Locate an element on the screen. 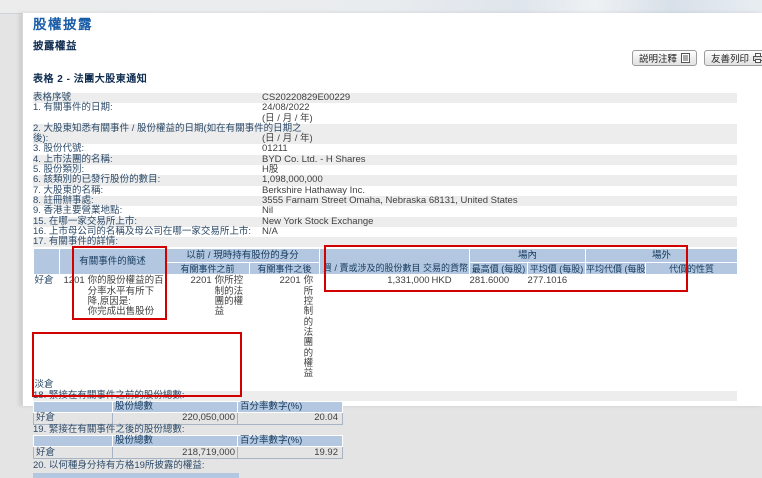 The height and width of the screenshot is (478, 762). table-row: 好倉 220,050,000 20.04 is located at coordinates (188, 419).